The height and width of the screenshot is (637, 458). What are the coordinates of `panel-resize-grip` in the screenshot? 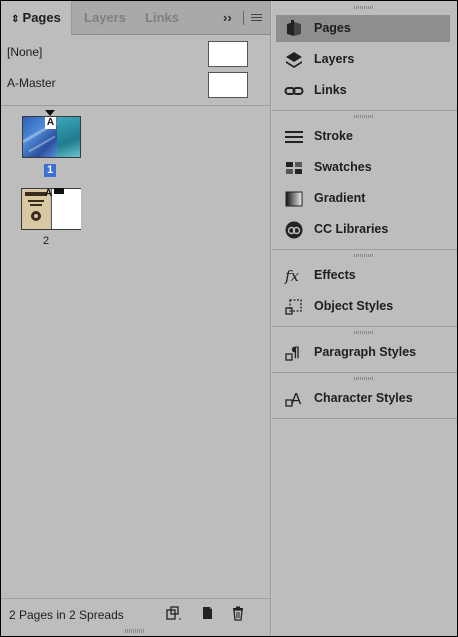 It's located at (135, 631).